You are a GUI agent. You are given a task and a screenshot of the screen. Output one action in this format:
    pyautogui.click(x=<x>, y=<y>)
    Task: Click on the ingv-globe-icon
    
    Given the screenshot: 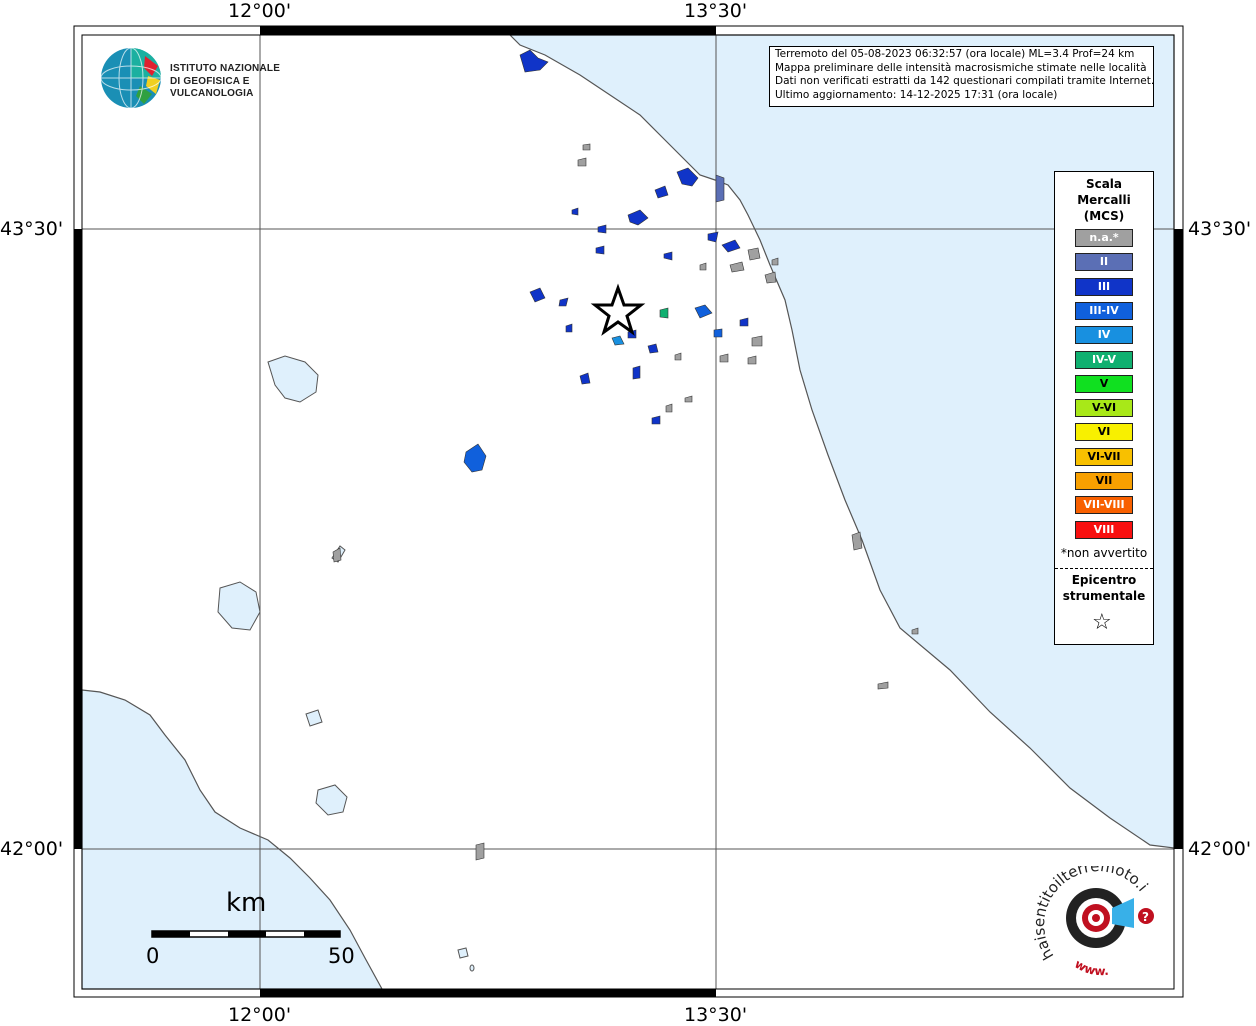 What is the action you would take?
    pyautogui.click(x=131, y=78)
    